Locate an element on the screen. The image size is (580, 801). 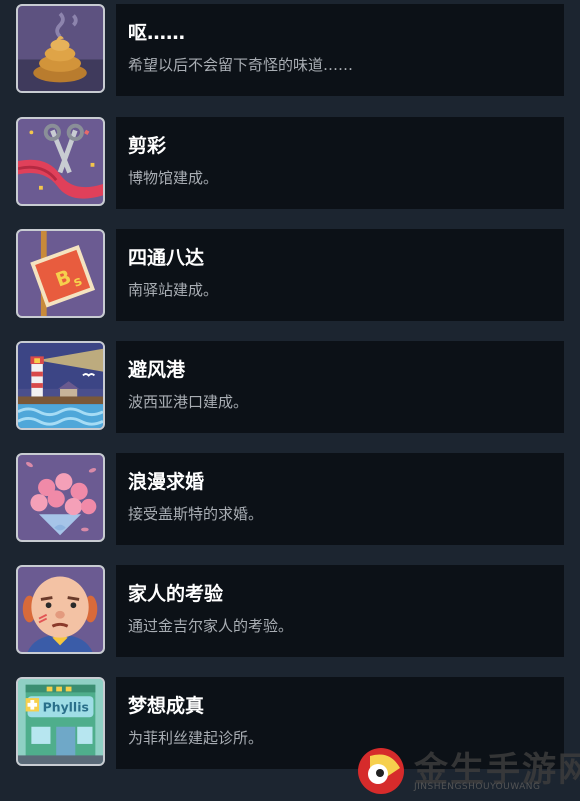
achievement-description: 为菲利丝建起诊所。 is located at coordinates (196, 738).